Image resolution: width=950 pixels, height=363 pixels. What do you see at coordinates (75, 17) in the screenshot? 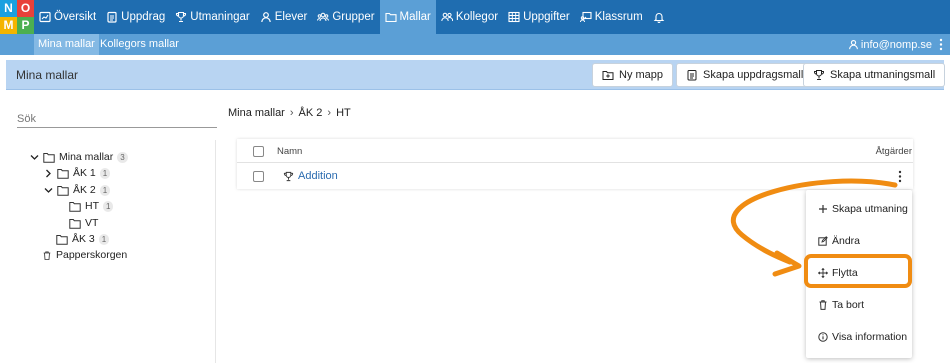
I see `nav-label: Översikt` at bounding box center [75, 17].